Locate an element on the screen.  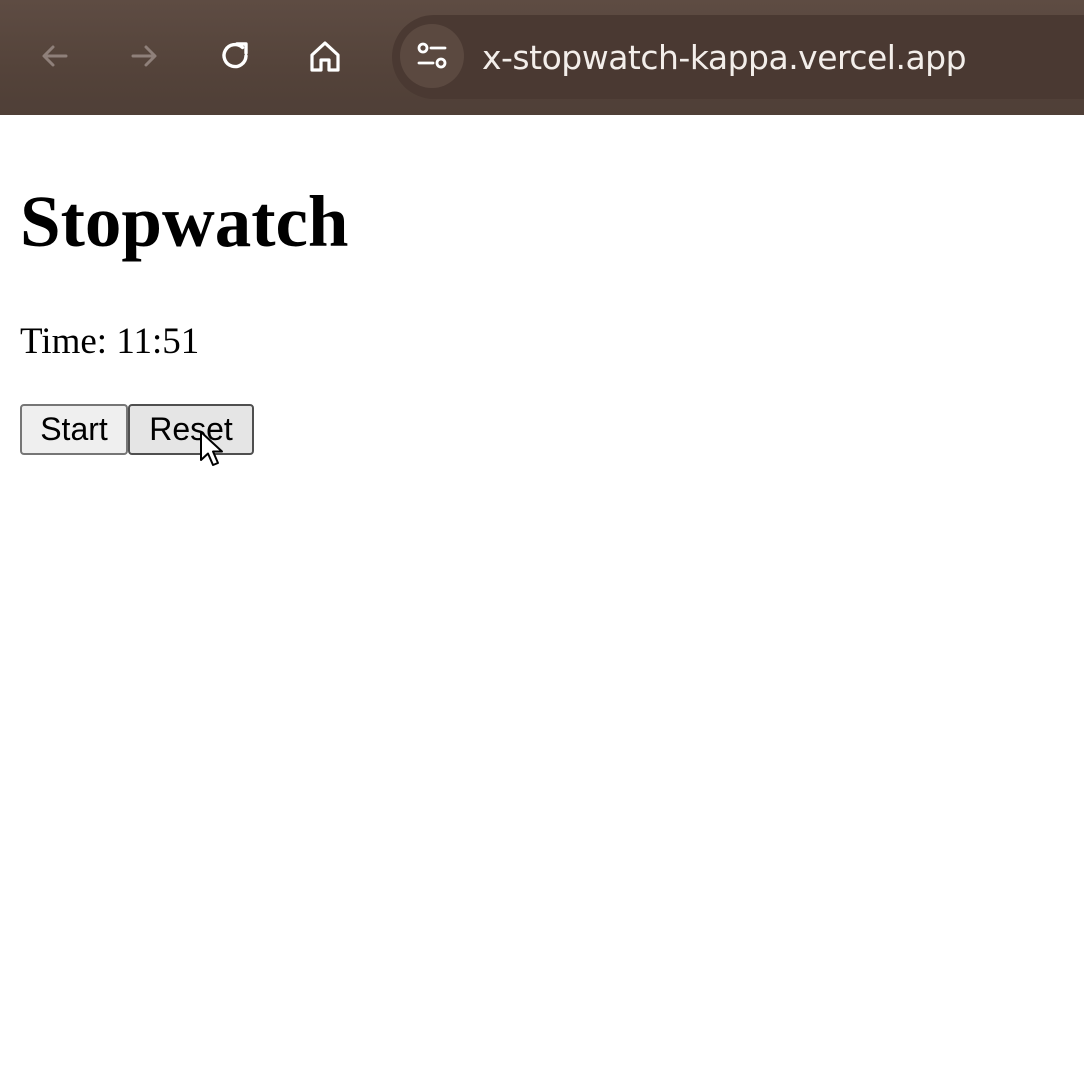
reload-icon is located at coordinates (235, 55).